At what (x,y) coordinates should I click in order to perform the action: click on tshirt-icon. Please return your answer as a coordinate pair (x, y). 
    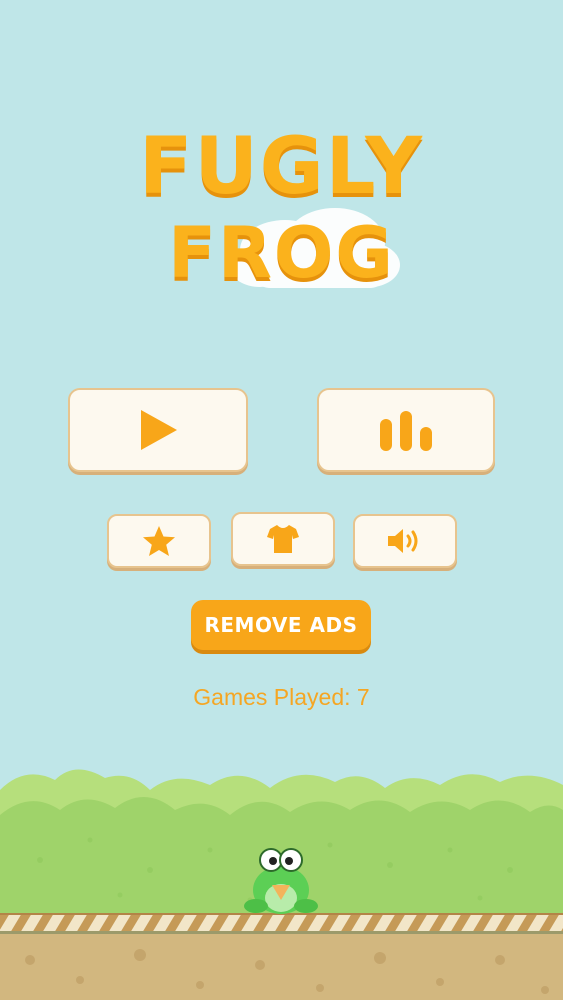
    Looking at the image, I should click on (283, 539).